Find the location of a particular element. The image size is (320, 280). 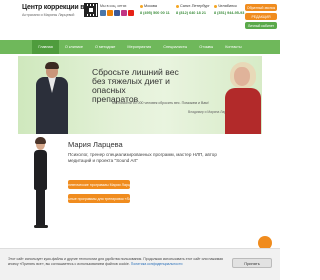

facebook-icon is located at coordinates (117, 13).